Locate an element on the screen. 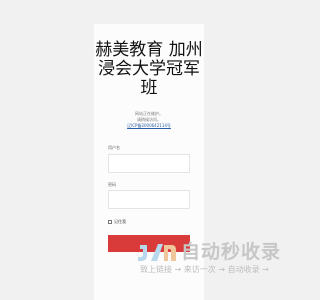 This screenshot has width=320, height=300. remember-me: 记住我 is located at coordinates (117, 222).